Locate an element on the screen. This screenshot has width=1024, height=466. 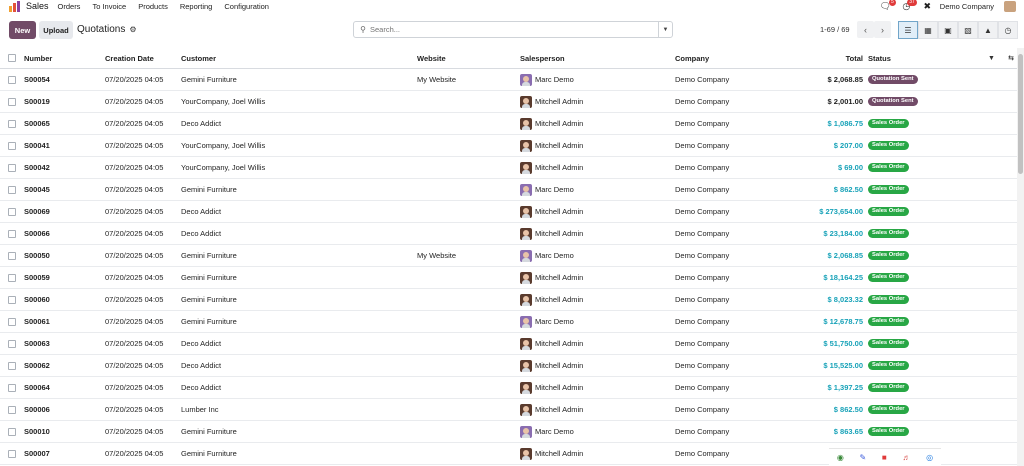
column-header-company: Company is located at coordinates (692, 58).